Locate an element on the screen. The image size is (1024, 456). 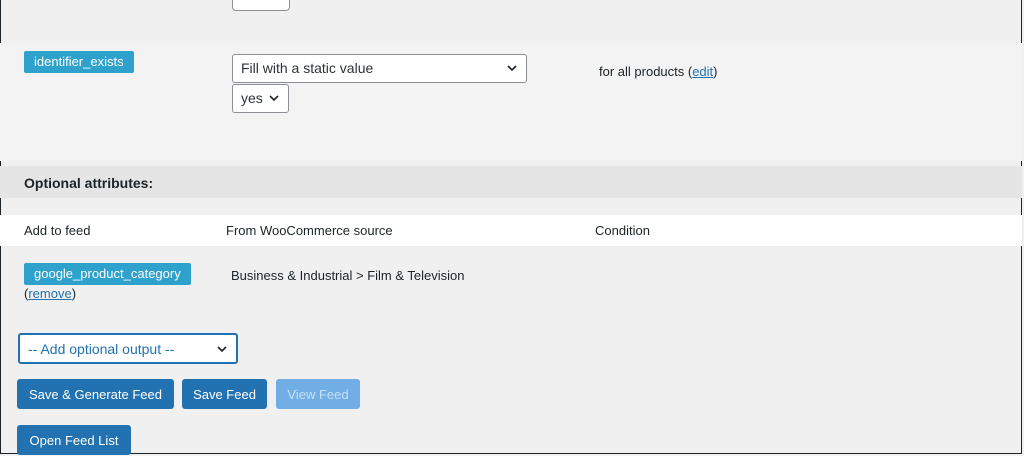
remove-suffix: ) is located at coordinates (74, 293).